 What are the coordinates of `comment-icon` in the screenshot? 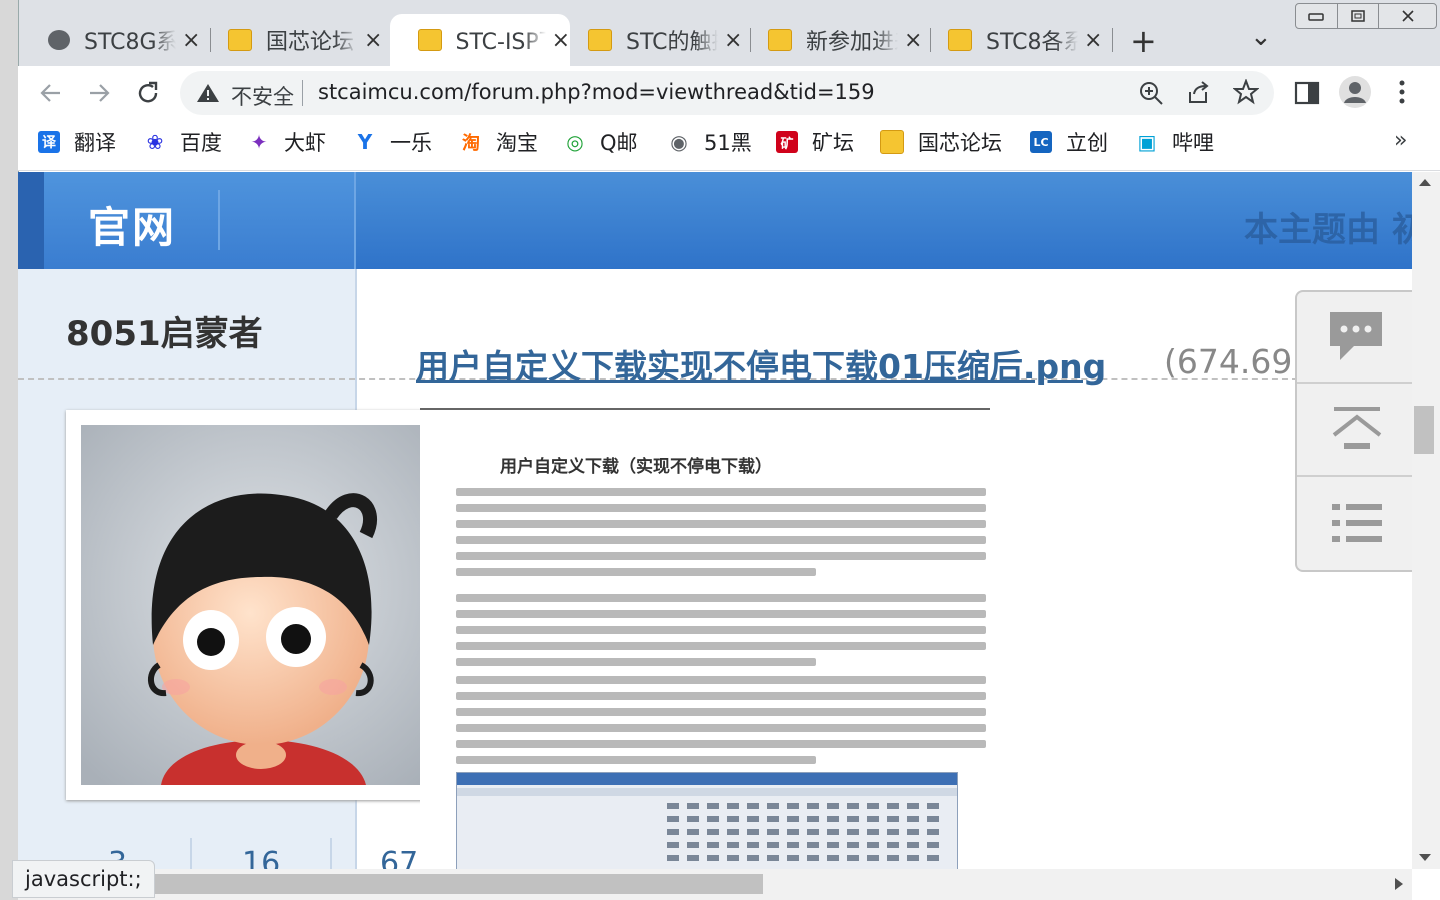 It's located at (1356, 336).